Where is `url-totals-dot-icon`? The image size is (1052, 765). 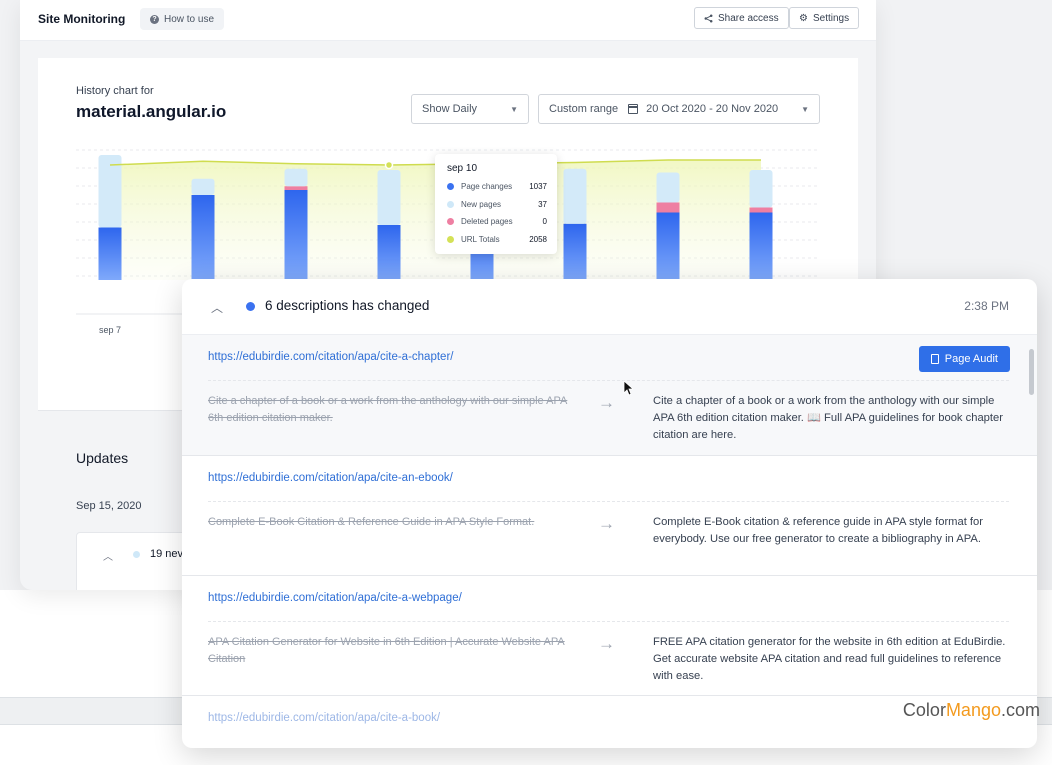
url-totals-dot-icon is located at coordinates (450, 239).